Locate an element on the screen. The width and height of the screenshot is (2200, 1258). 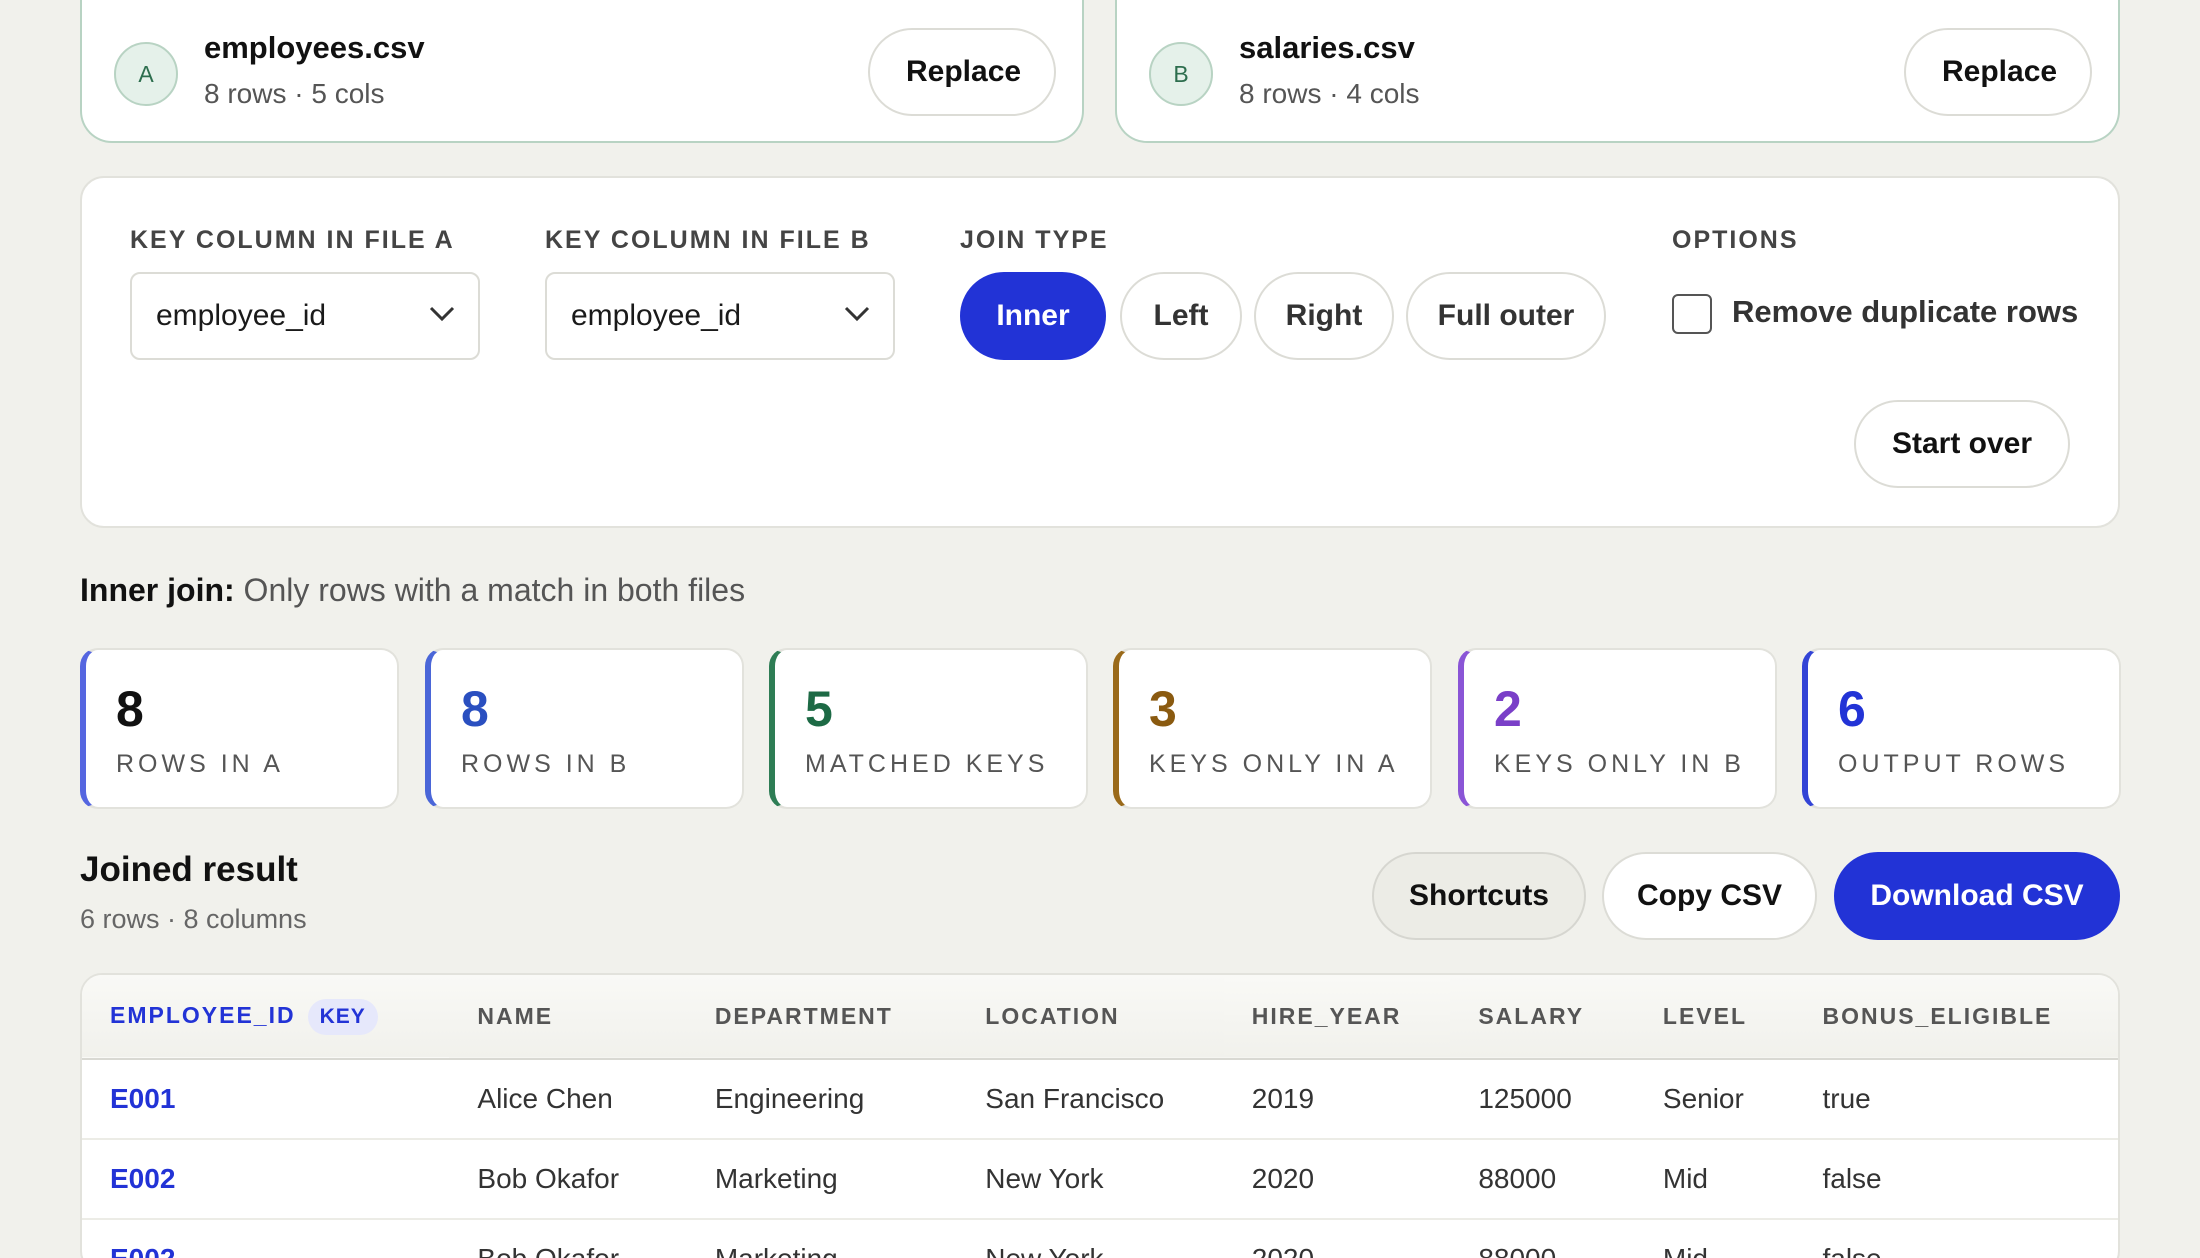
download-csv-button: Download CSV is located at coordinates (1977, 896).